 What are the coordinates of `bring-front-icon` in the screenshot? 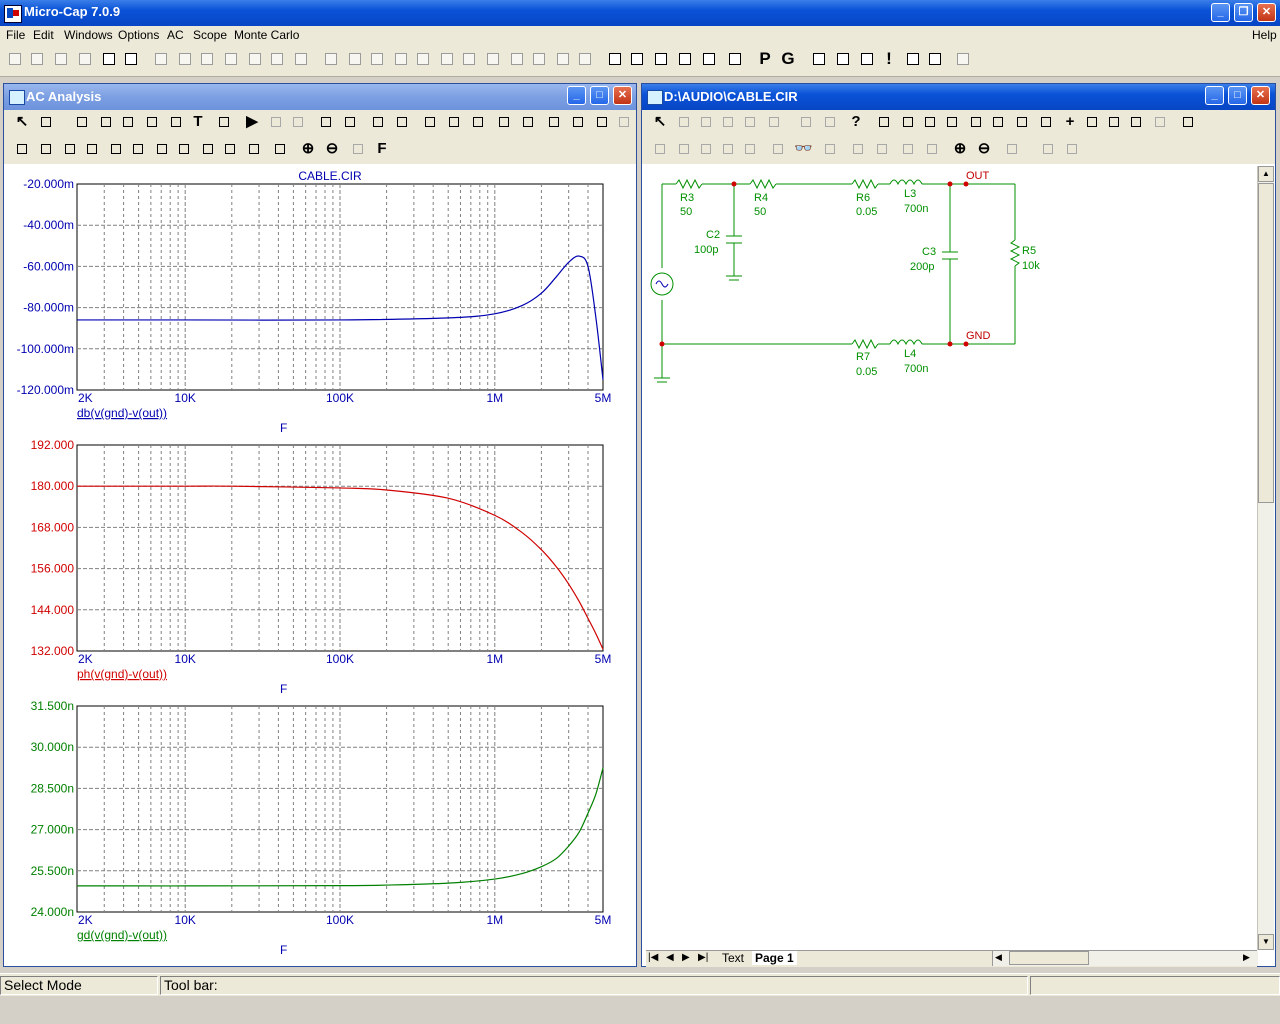 It's located at (858, 149).